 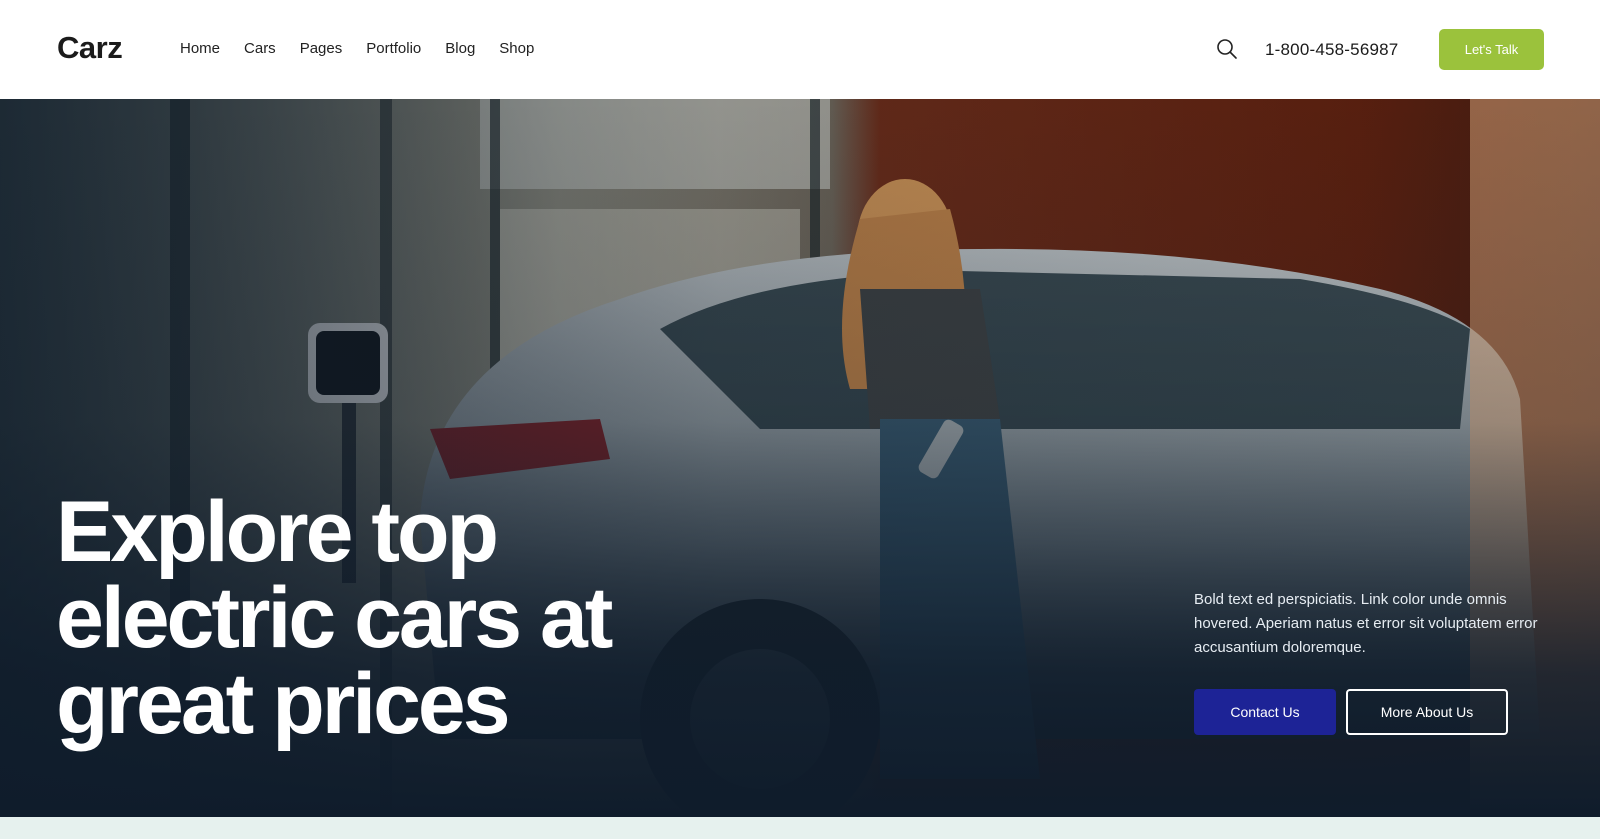 I want to click on nav-blog: Blog, so click(x=460, y=48).